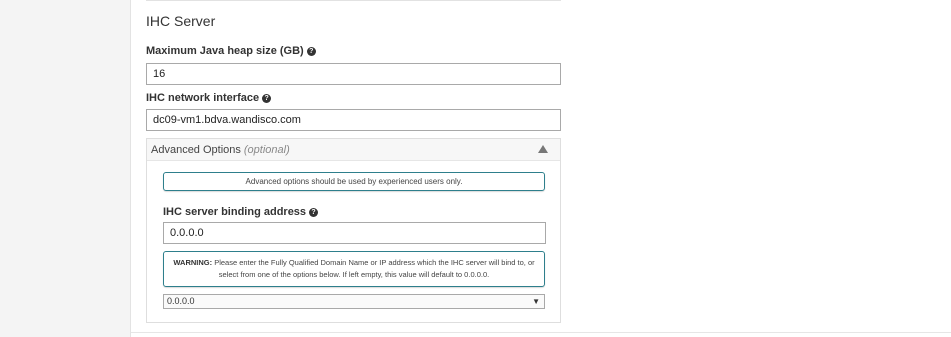 This screenshot has width=951, height=337. What do you see at coordinates (196, 149) in the screenshot?
I see `advanced-options-title: Advanced Options` at bounding box center [196, 149].